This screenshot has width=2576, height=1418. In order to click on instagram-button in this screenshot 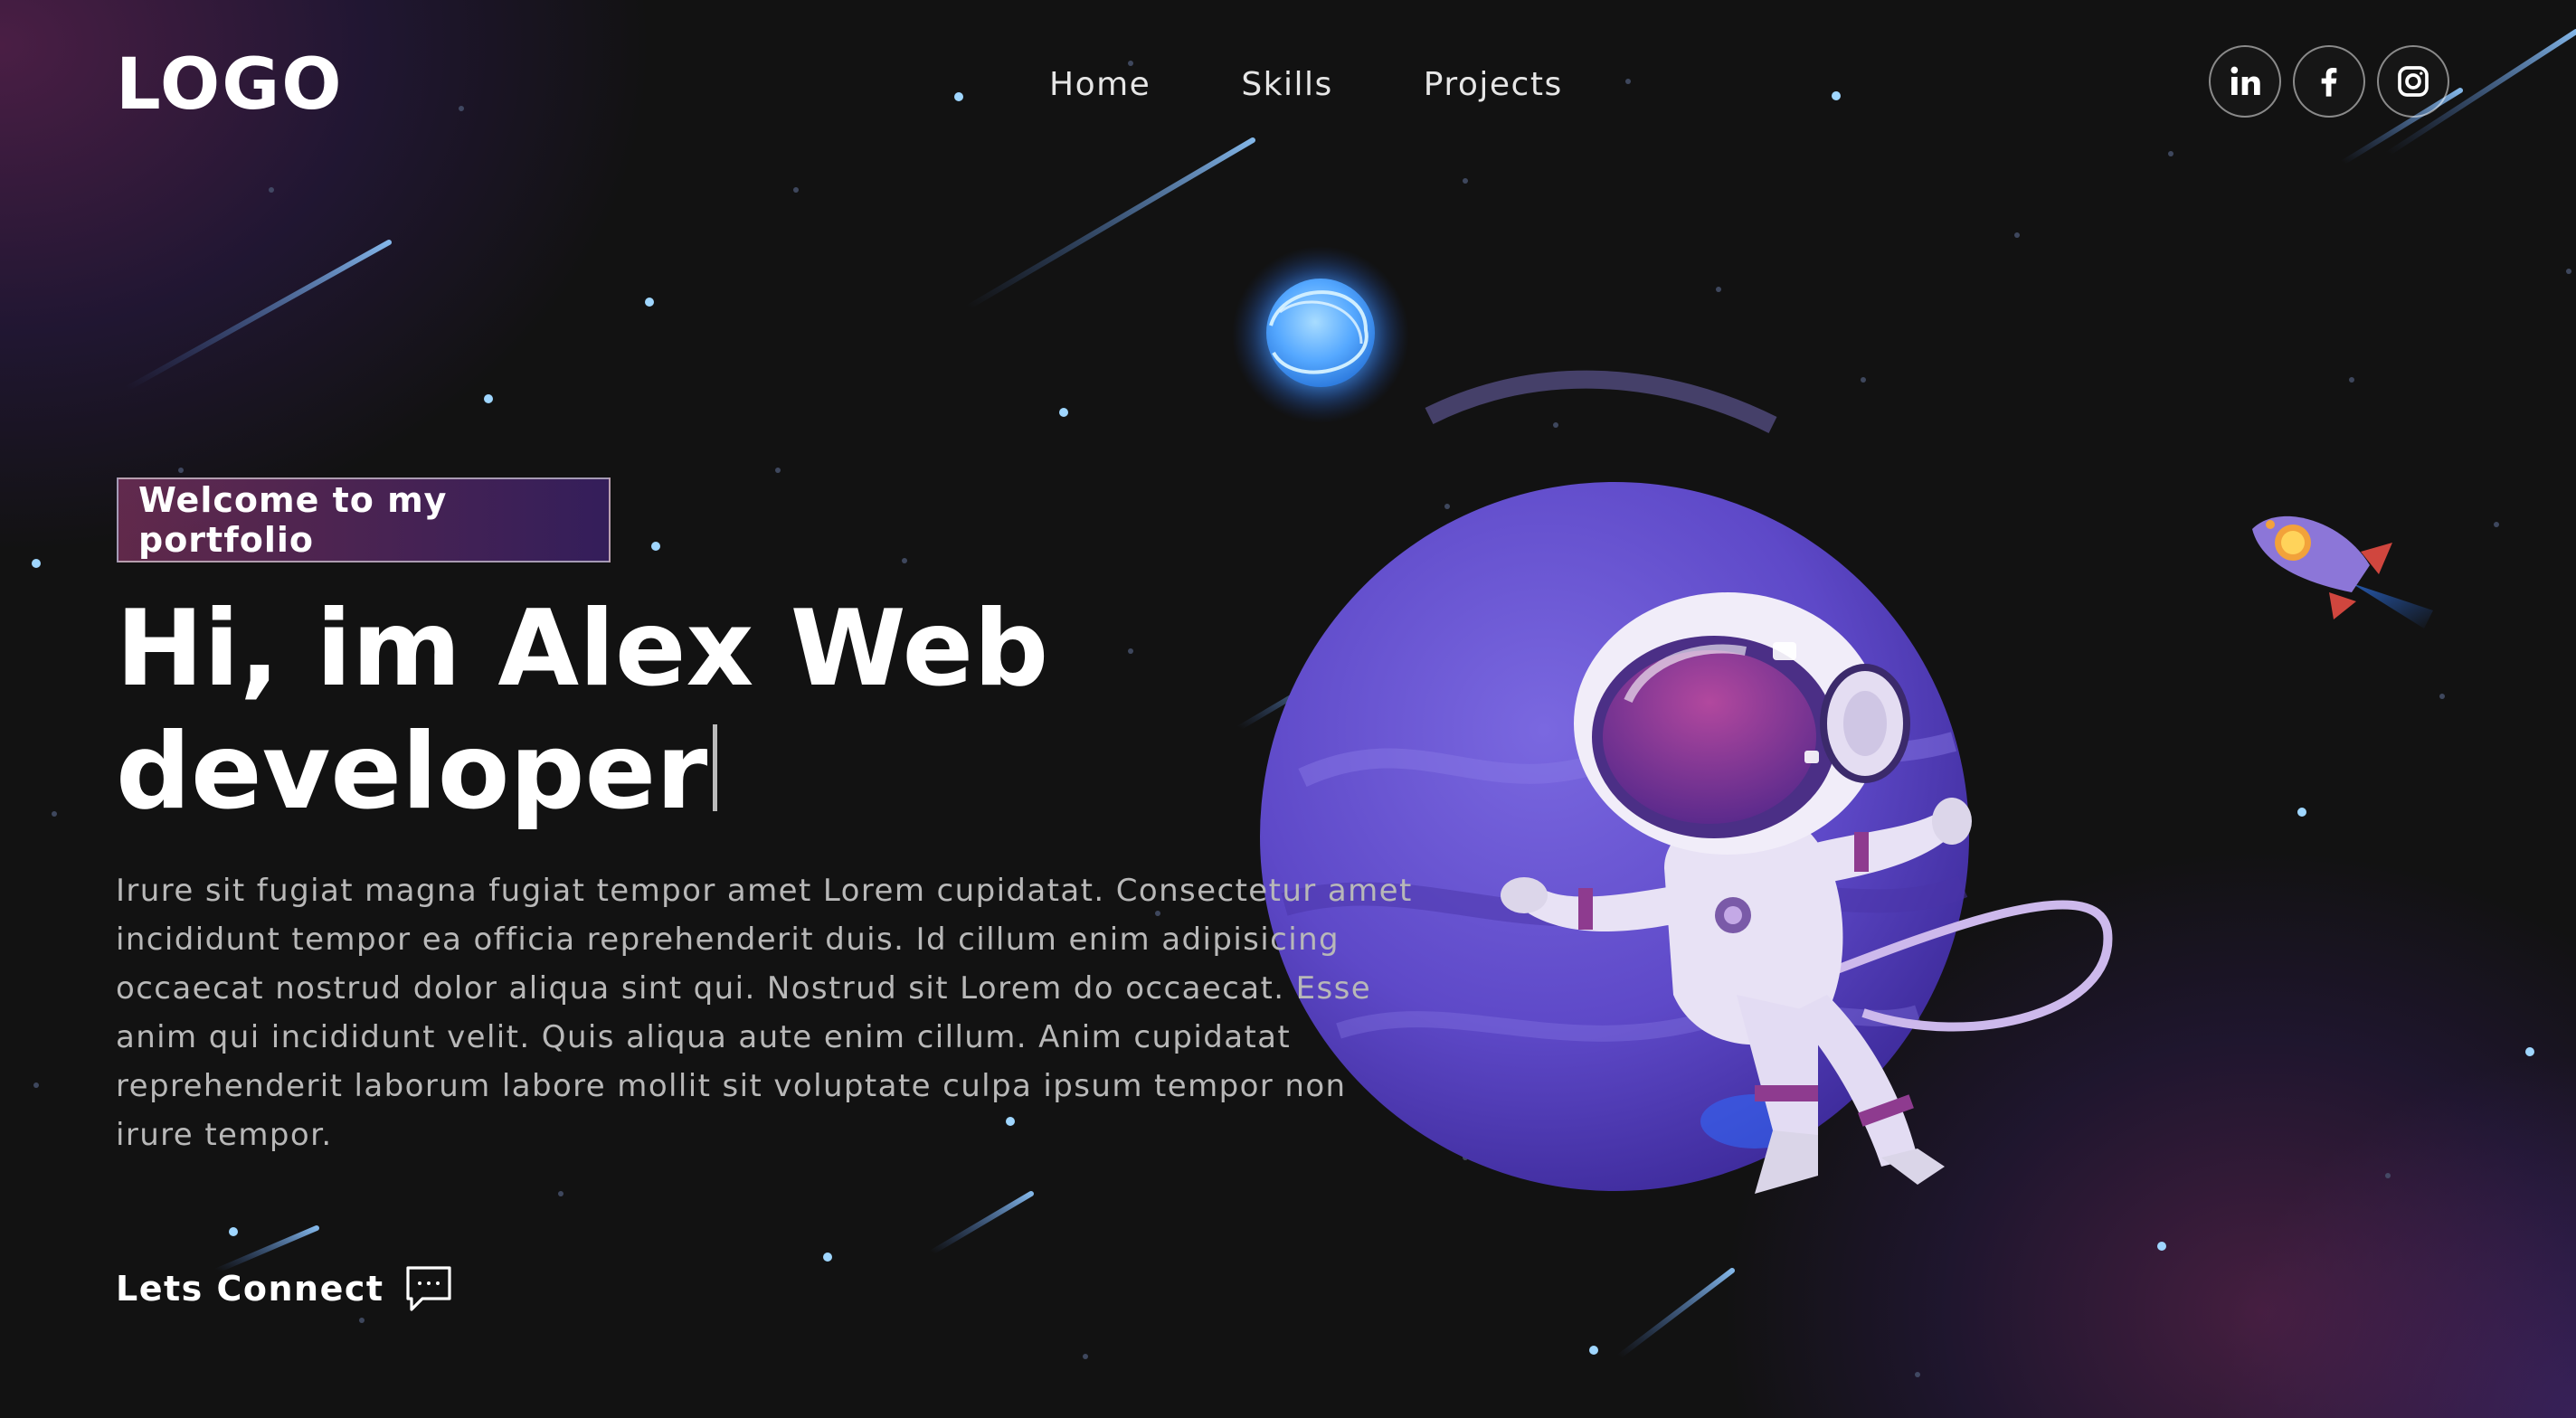, I will do `click(2413, 81)`.